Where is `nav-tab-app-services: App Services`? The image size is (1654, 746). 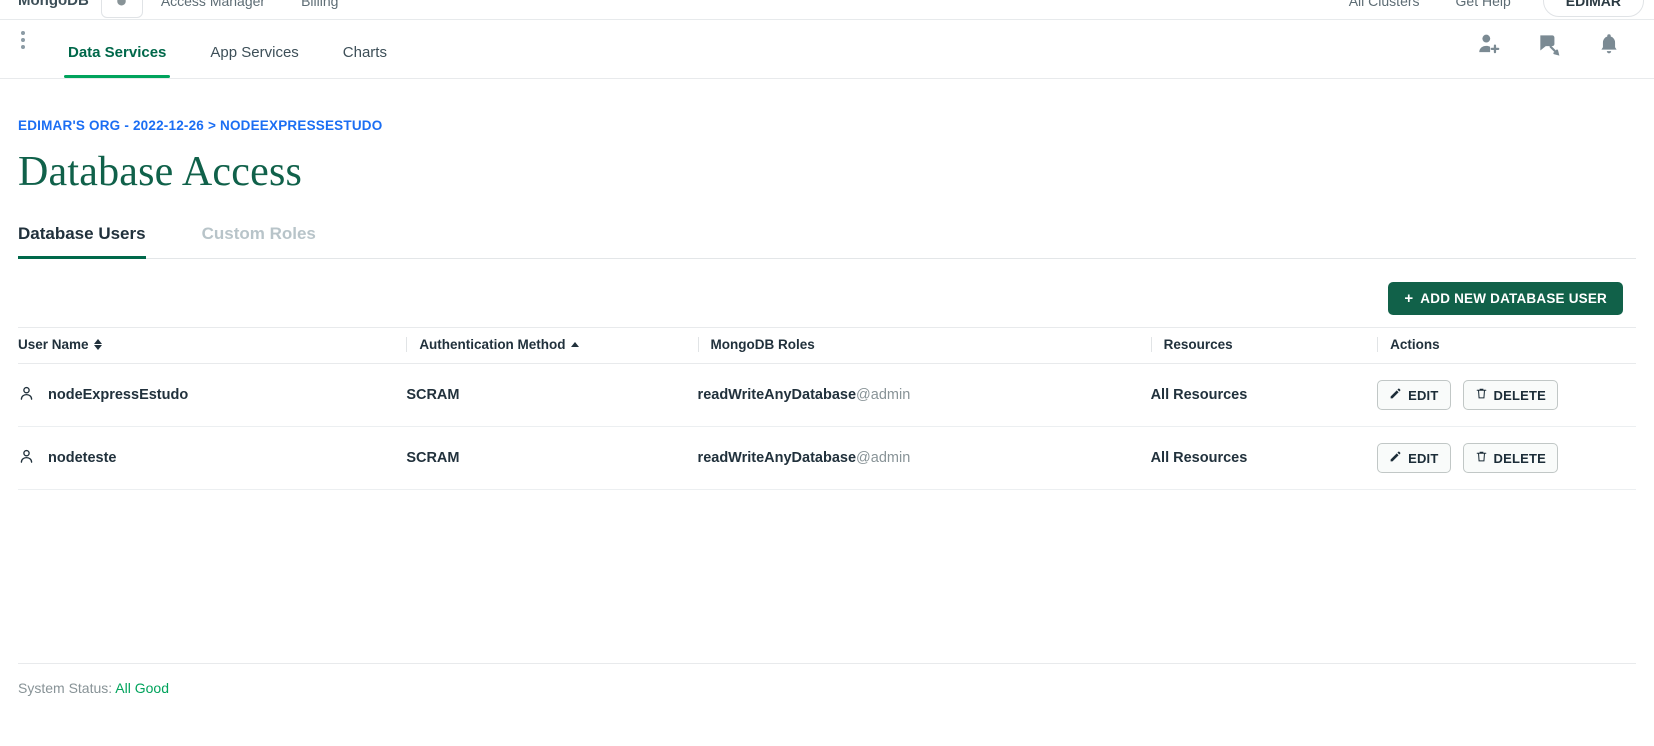 nav-tab-app-services: App Services is located at coordinates (254, 61).